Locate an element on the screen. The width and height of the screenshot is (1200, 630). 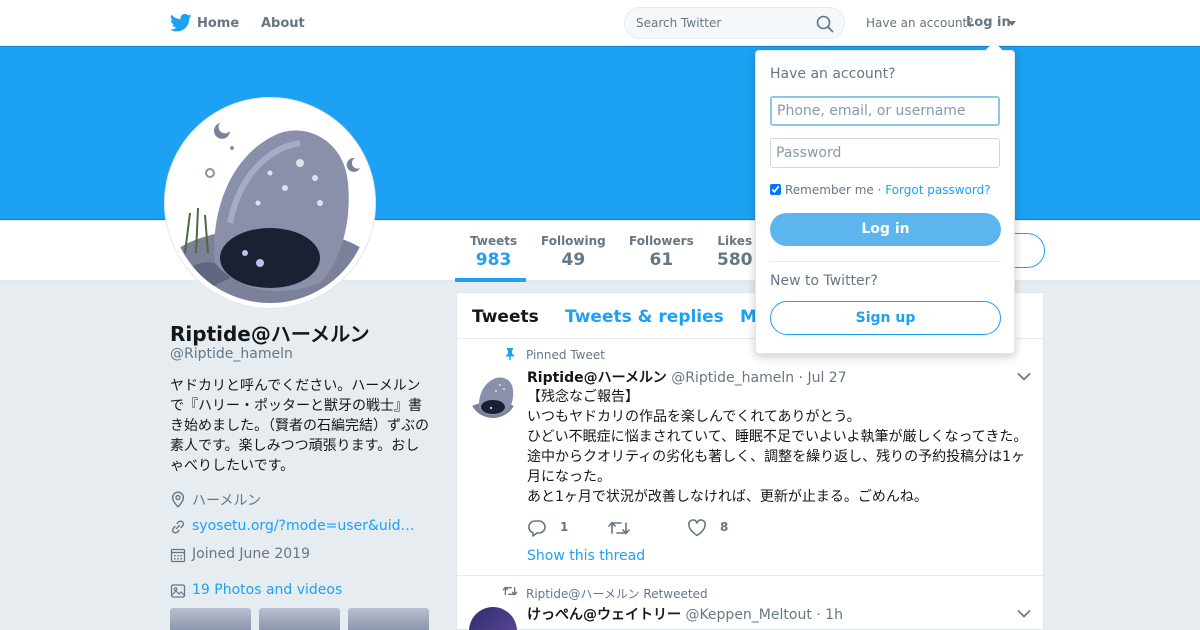
stat-following: Following 49 is located at coordinates (573, 252).